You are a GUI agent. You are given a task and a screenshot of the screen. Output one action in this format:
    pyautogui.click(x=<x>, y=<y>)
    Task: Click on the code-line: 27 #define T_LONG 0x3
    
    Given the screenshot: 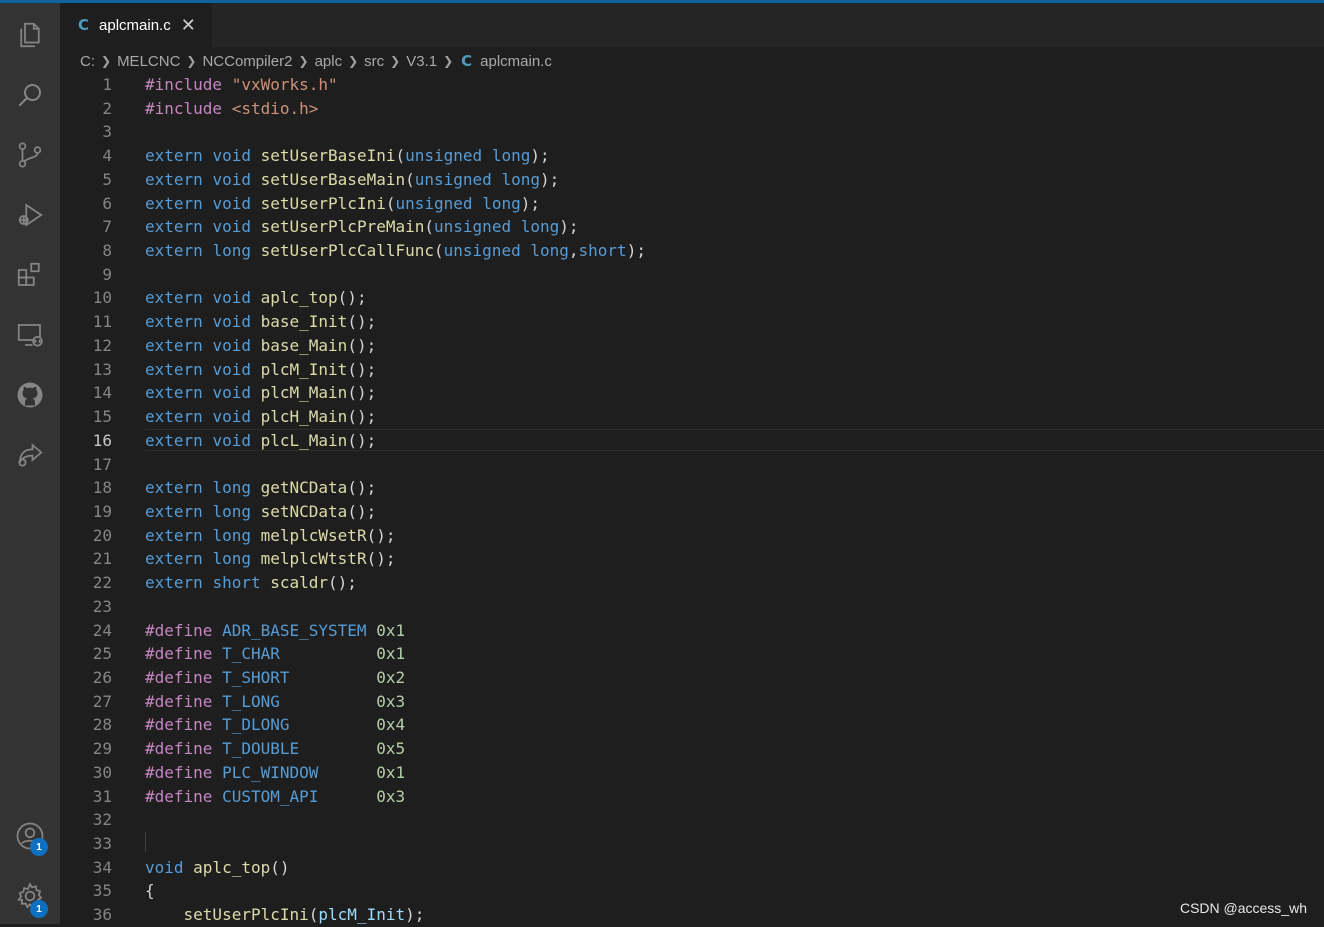 What is the action you would take?
    pyautogui.click(x=692, y=702)
    